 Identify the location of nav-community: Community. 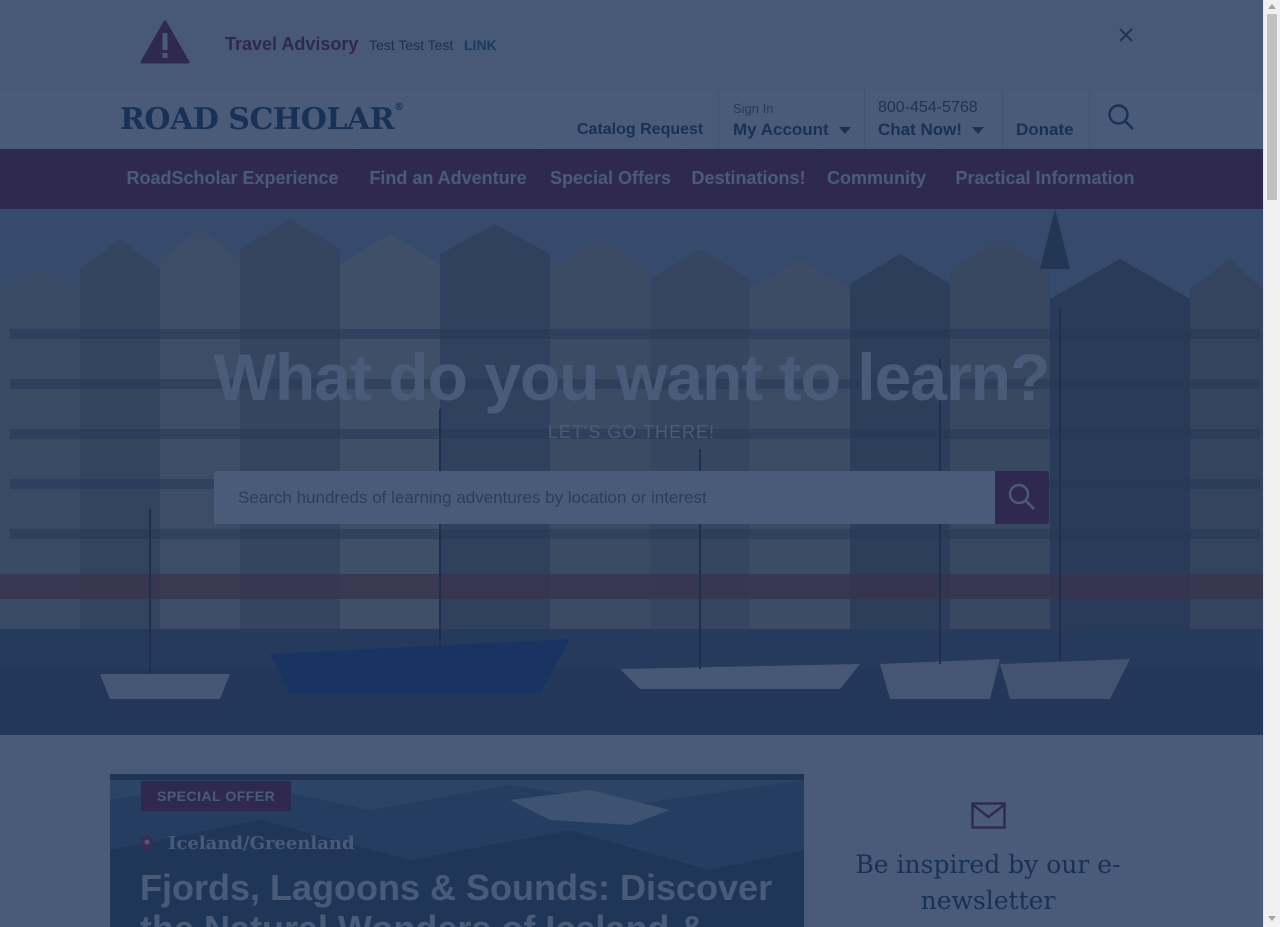
(876, 179).